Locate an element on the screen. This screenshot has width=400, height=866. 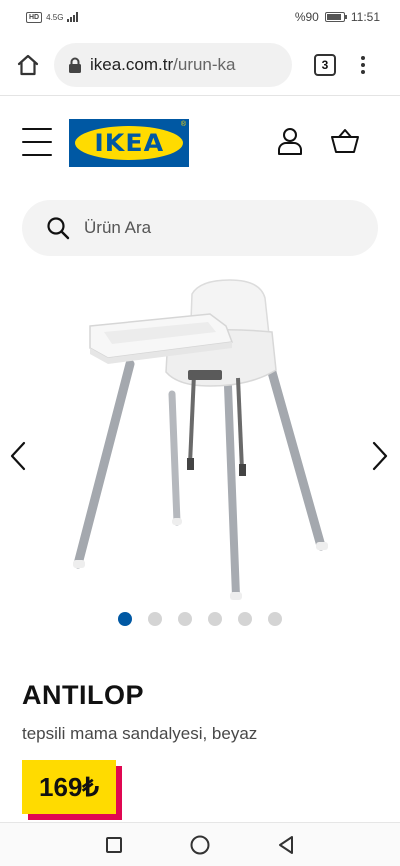
address-bar: ikea.com.tr/urun-ka is located at coordinates (173, 64).